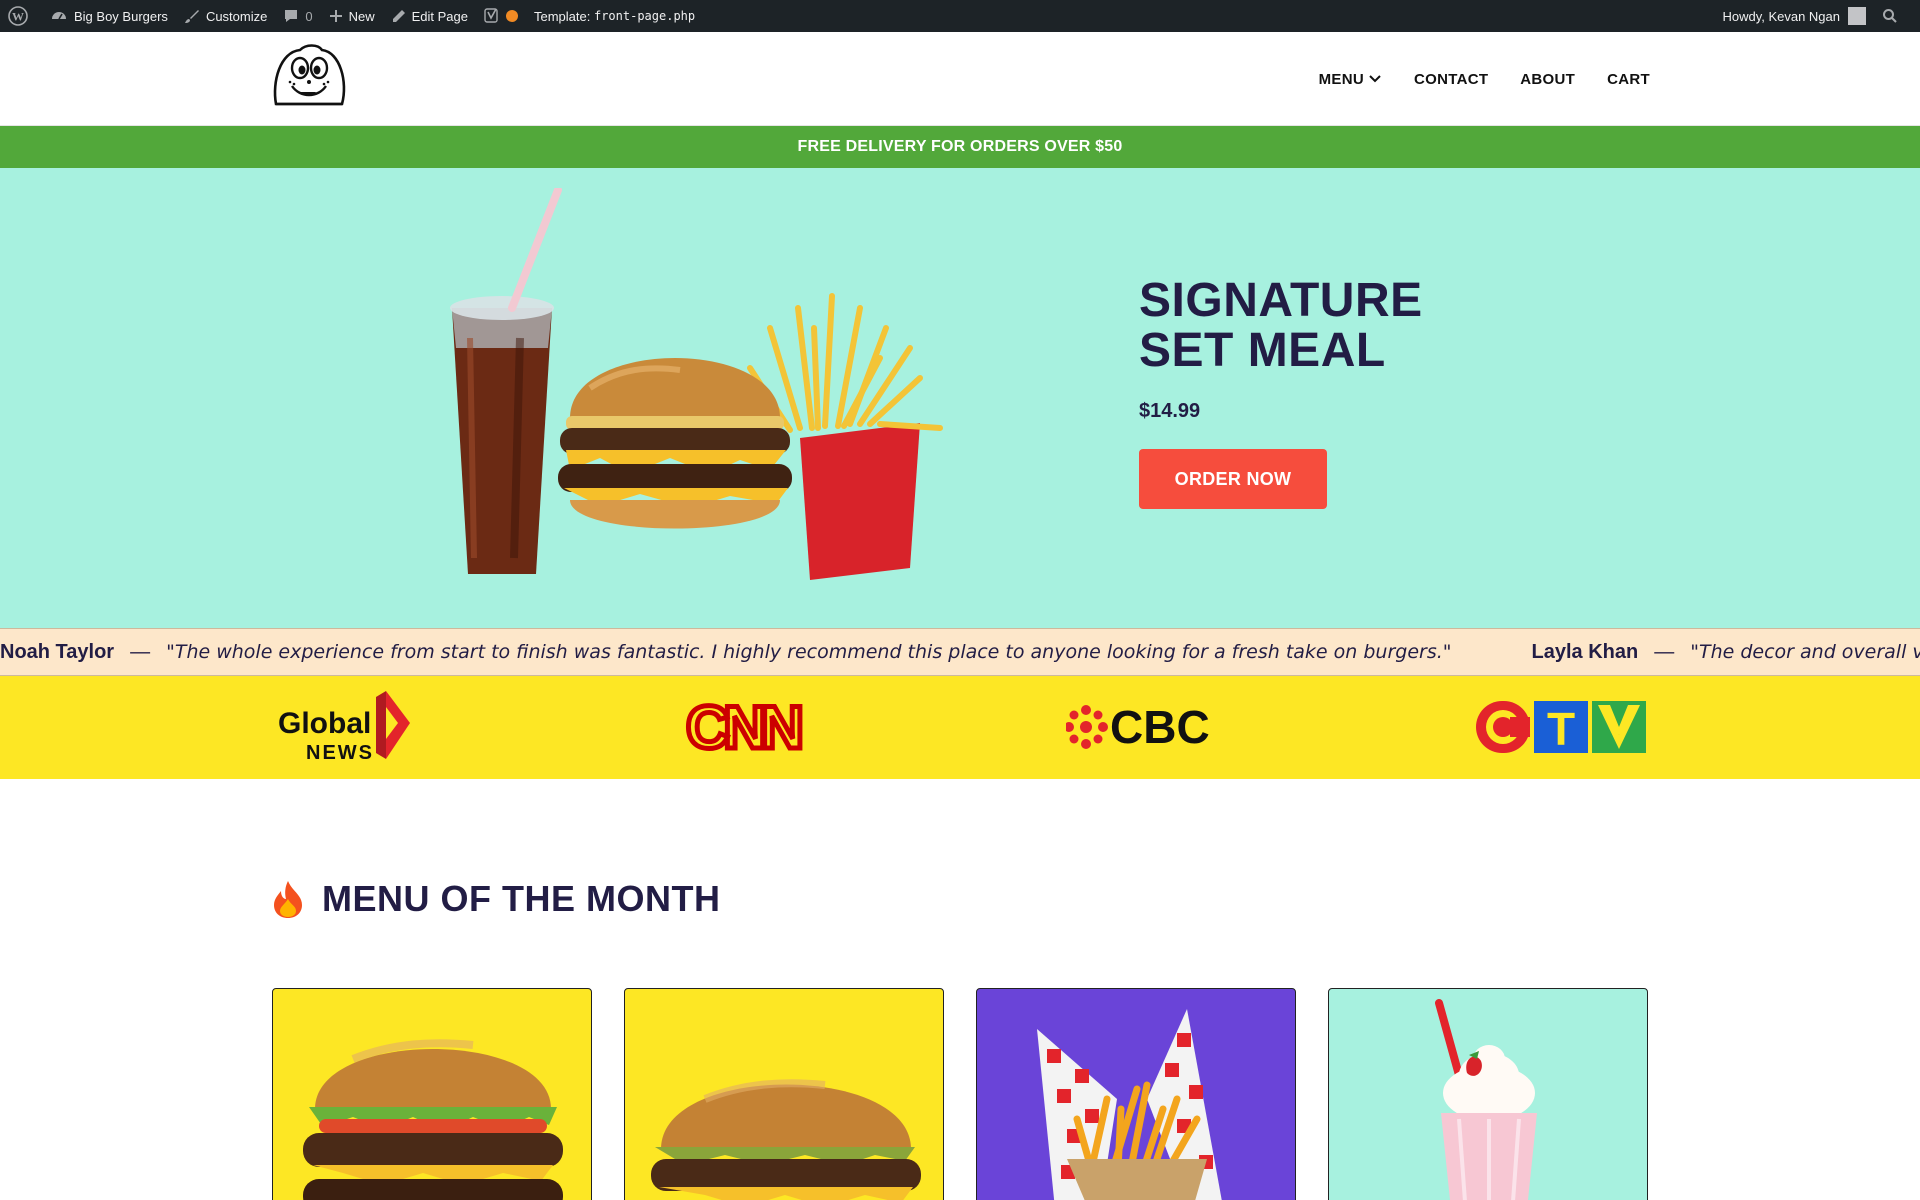 This screenshot has height=1200, width=1920. I want to click on ctv-t-text: T, so click(1561, 729).